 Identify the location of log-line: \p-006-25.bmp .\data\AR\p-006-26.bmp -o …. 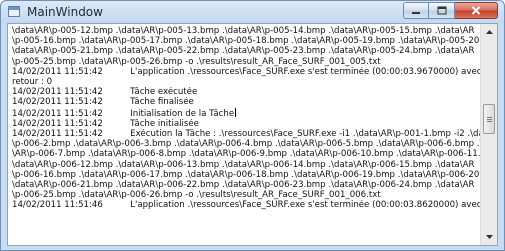
(196, 195).